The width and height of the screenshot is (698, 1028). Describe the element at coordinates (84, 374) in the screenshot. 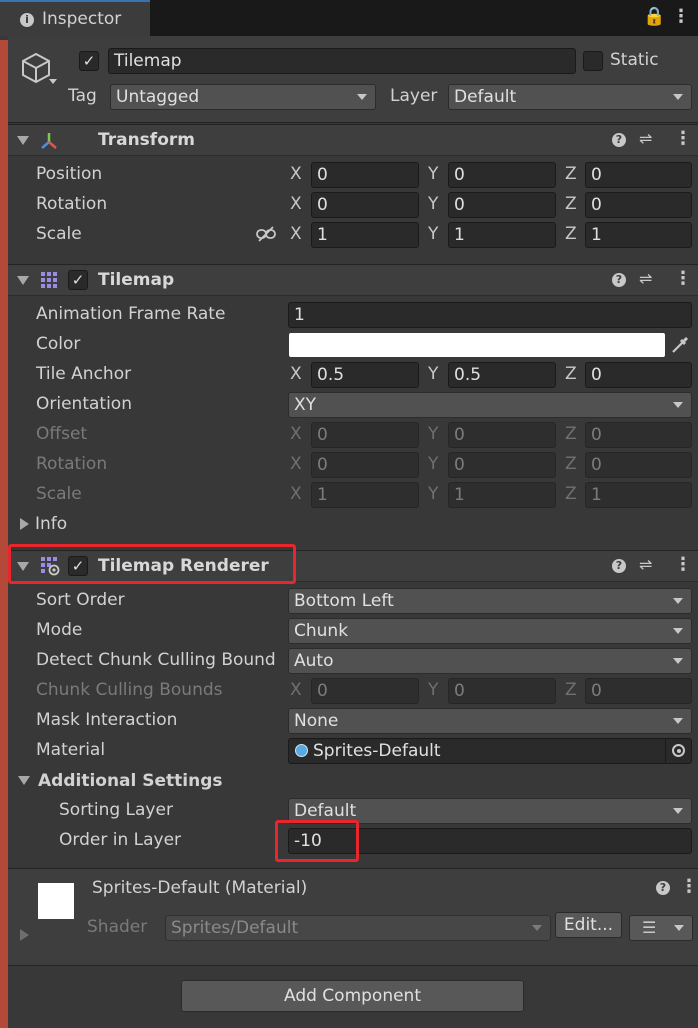

I see `tile-anchor-label: Tile Anchor` at that location.